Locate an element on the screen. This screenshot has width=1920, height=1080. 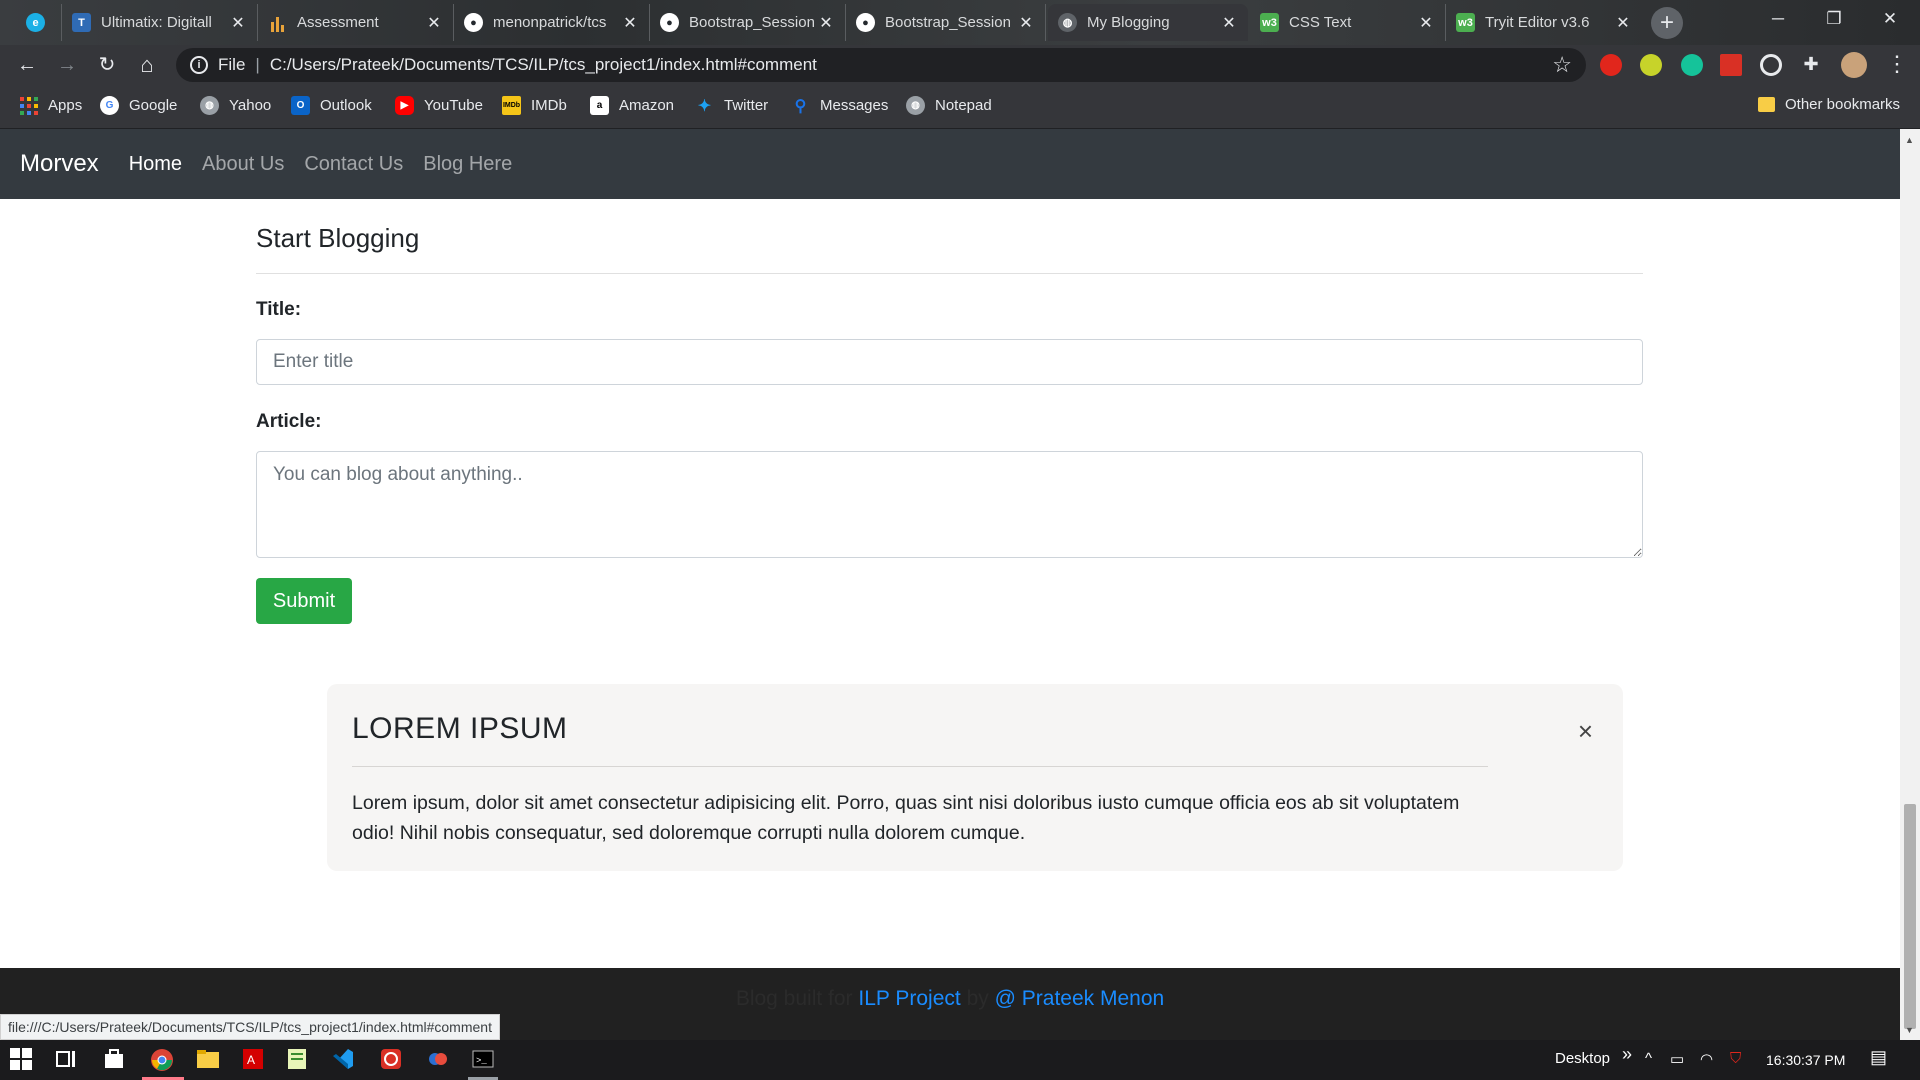
wifi-icon: ◠ is located at coordinates (1706, 1059).